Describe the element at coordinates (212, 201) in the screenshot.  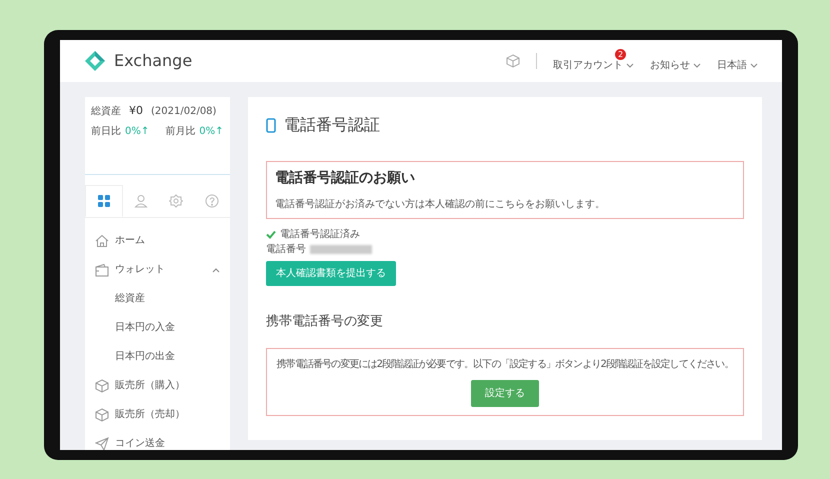
I see `help-icon` at that location.